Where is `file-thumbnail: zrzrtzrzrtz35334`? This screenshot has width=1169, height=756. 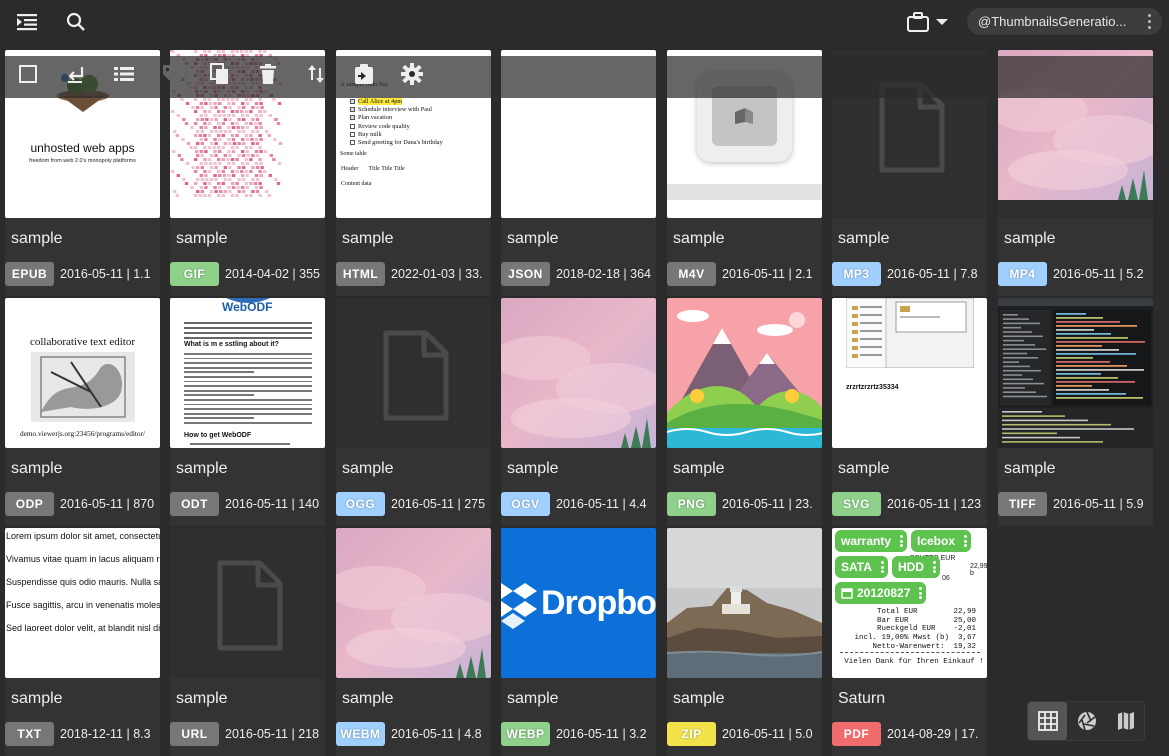 file-thumbnail: zrzrtzrzrtz35334 is located at coordinates (909, 373).